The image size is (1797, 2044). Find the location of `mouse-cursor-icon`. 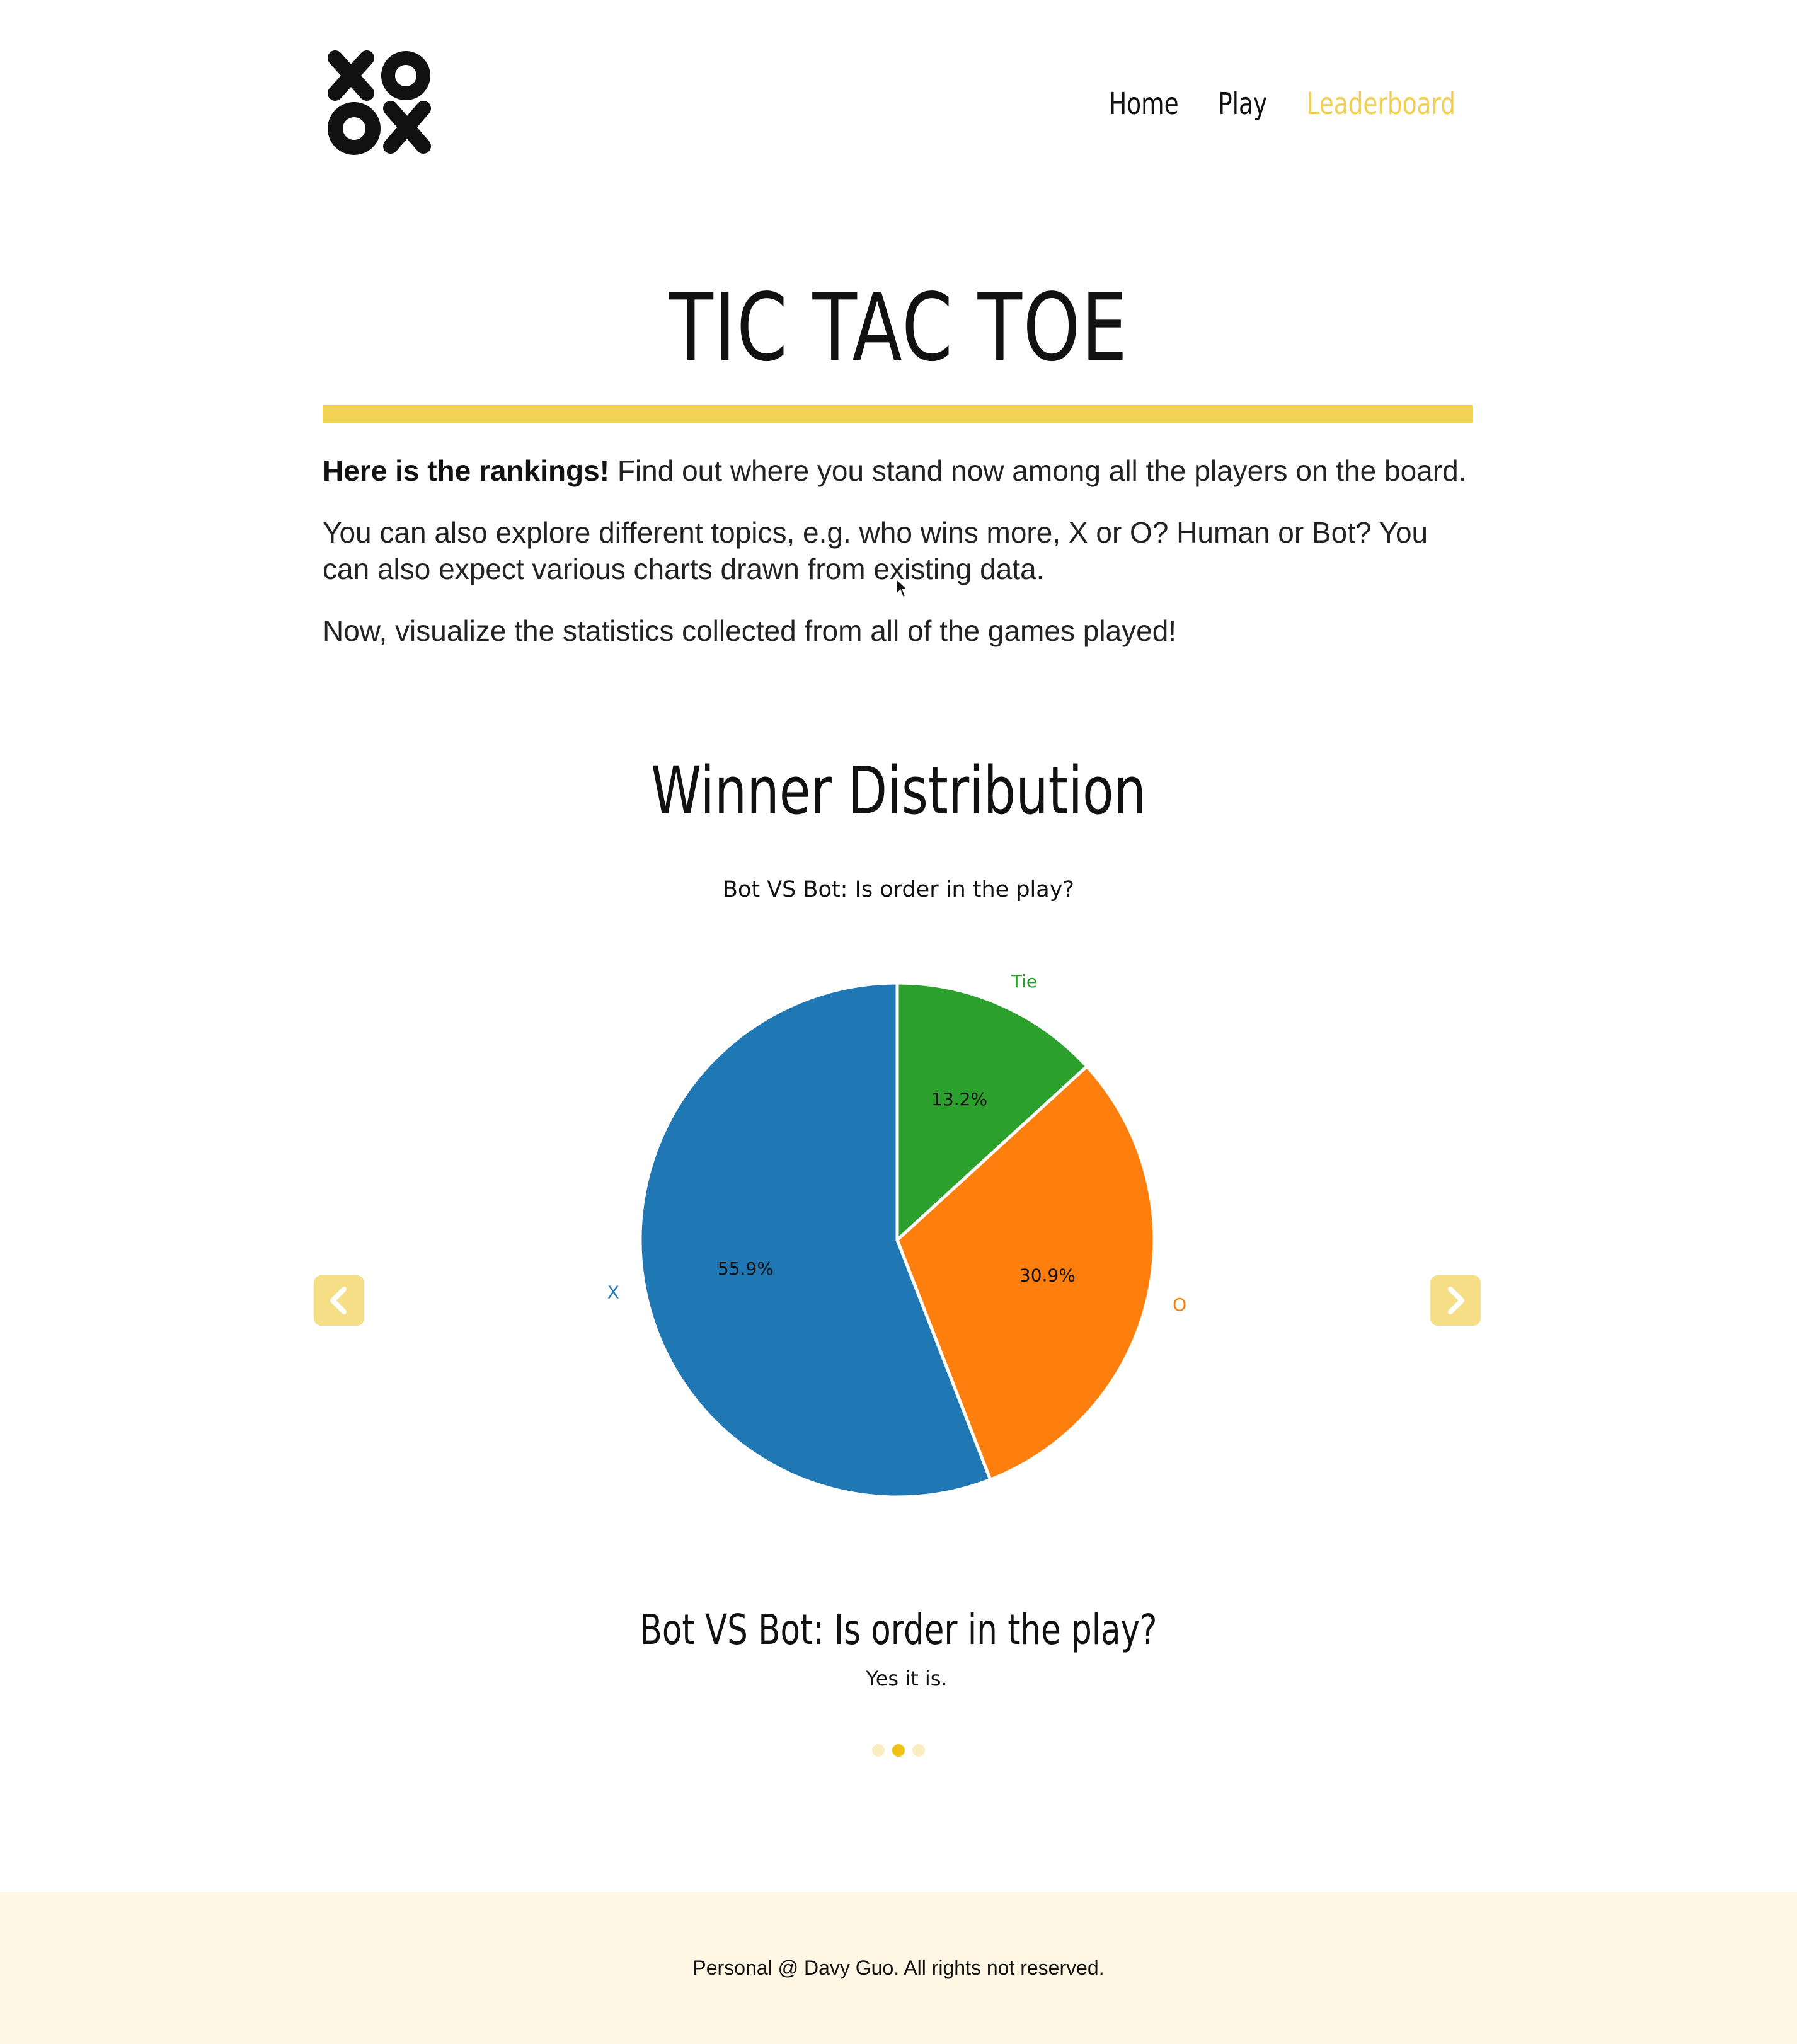

mouse-cursor-icon is located at coordinates (902, 588).